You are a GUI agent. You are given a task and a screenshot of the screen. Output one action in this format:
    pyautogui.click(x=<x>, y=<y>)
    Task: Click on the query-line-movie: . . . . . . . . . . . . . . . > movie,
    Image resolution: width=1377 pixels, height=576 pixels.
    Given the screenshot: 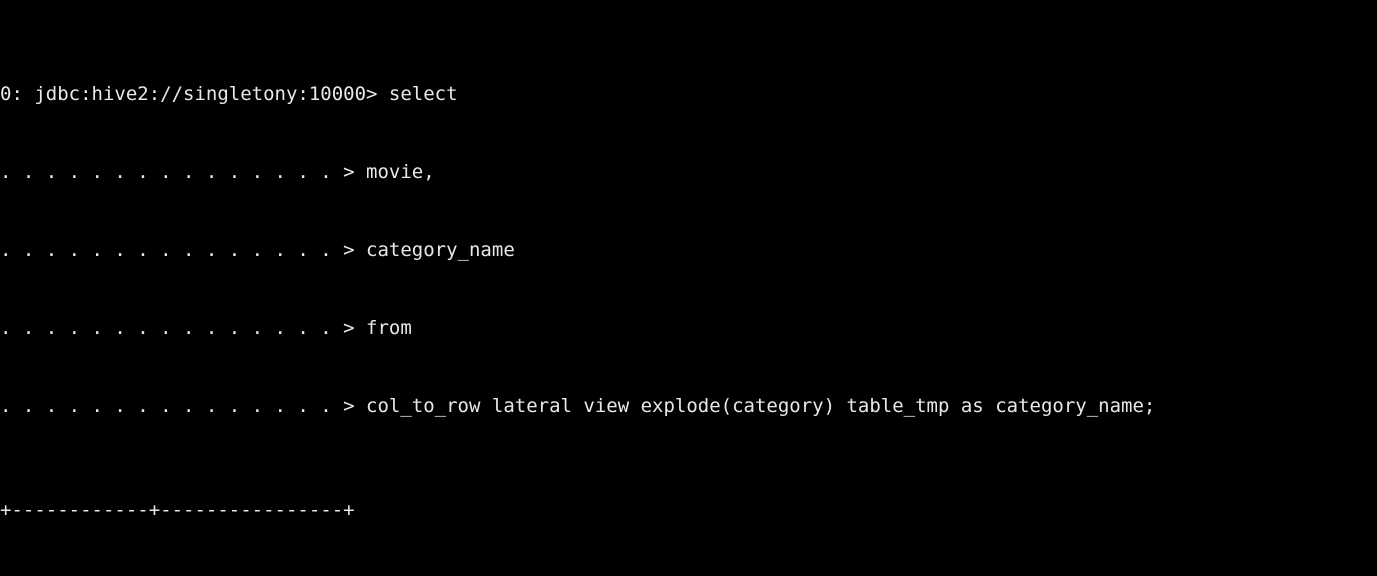 What is the action you would take?
    pyautogui.click(x=217, y=172)
    